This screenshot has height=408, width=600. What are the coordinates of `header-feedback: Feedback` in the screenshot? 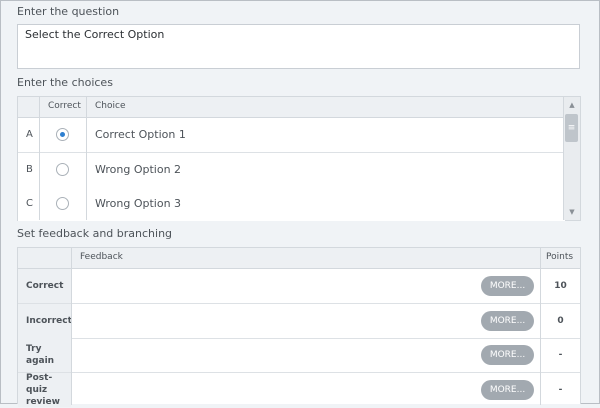 It's located at (101, 257).